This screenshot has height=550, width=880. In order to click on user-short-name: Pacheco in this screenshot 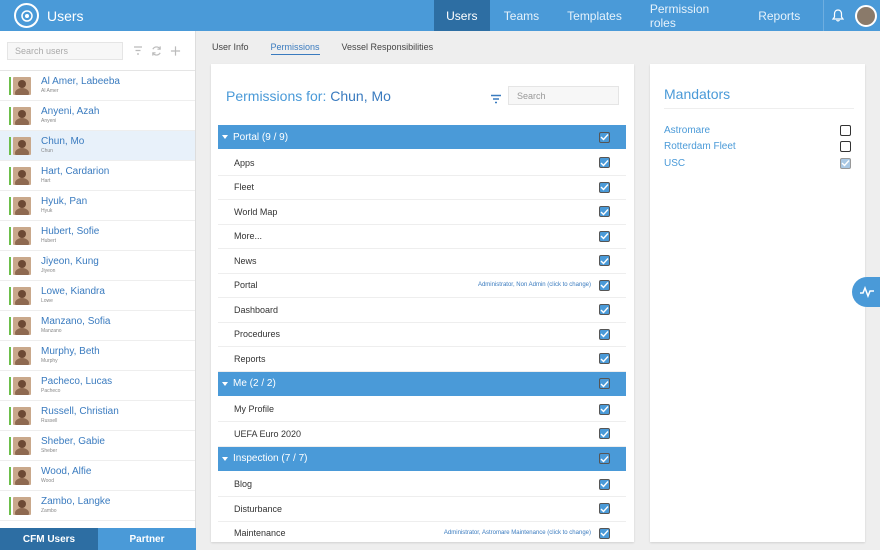, I will do `click(51, 391)`.